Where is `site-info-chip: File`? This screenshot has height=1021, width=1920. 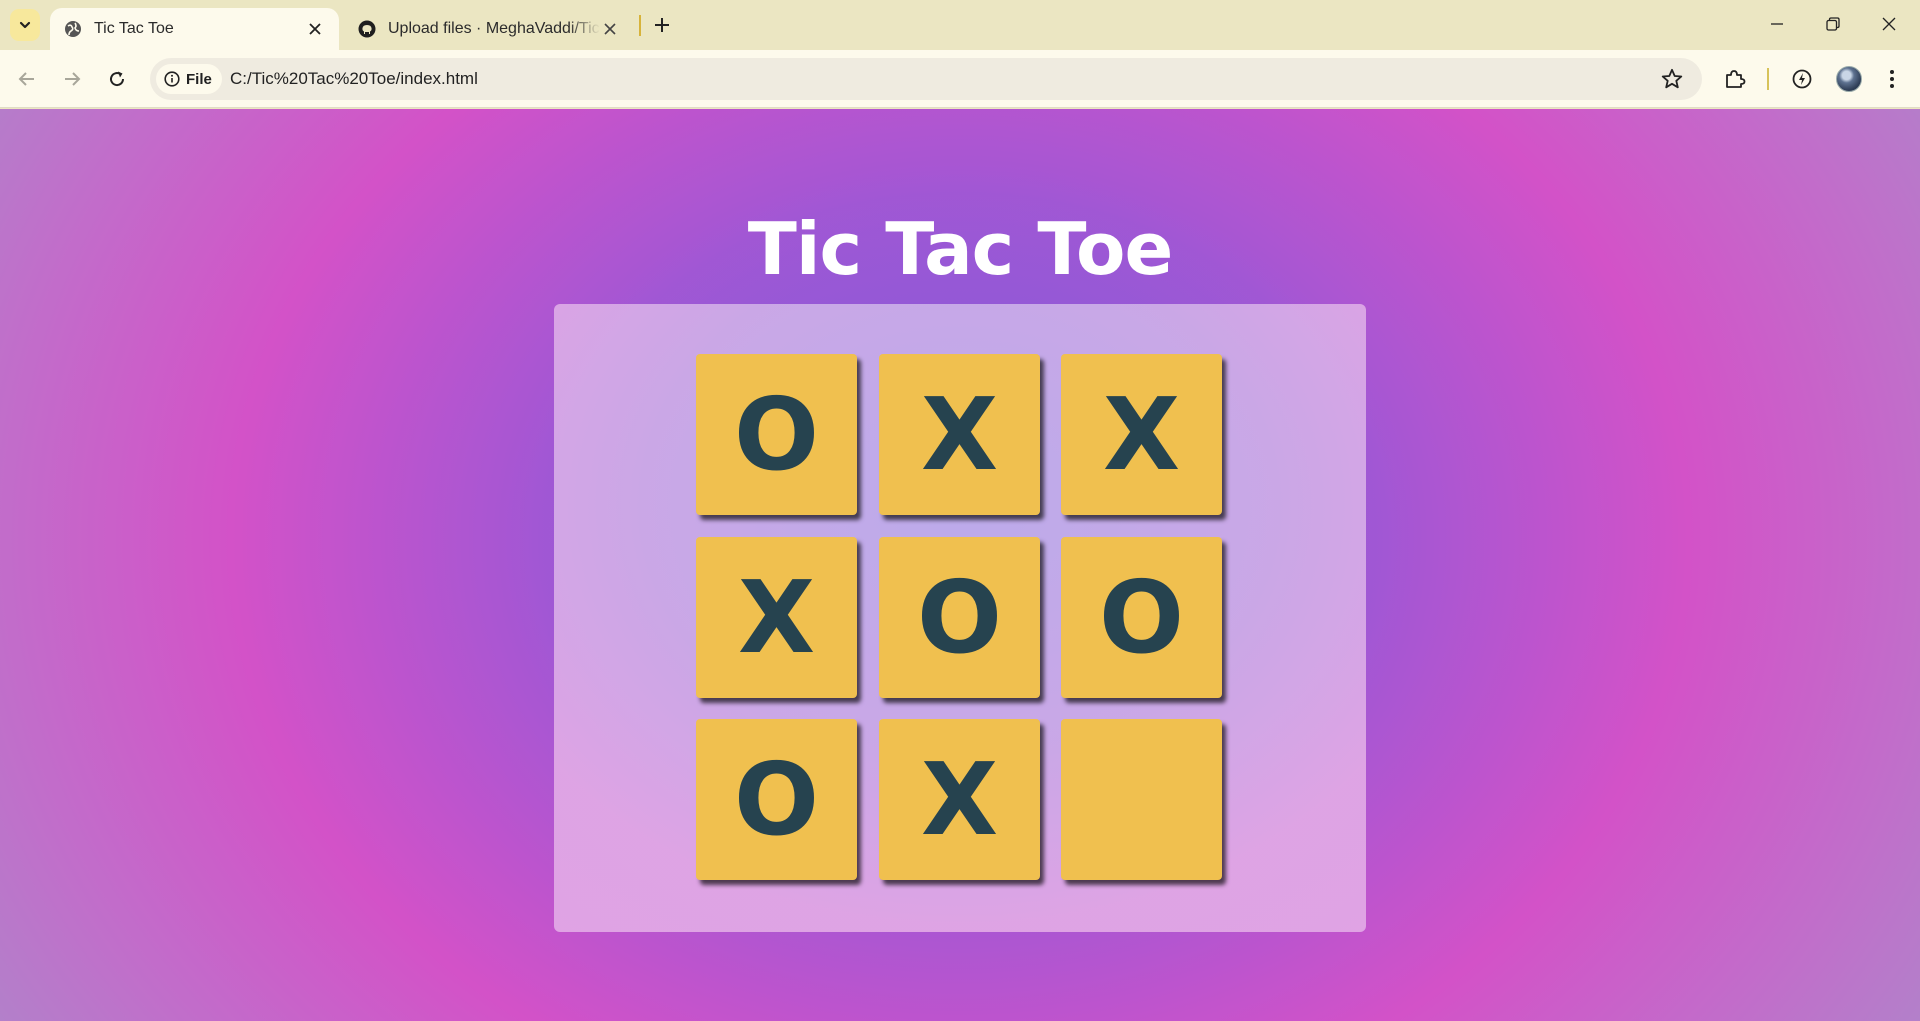 site-info-chip: File is located at coordinates (189, 79).